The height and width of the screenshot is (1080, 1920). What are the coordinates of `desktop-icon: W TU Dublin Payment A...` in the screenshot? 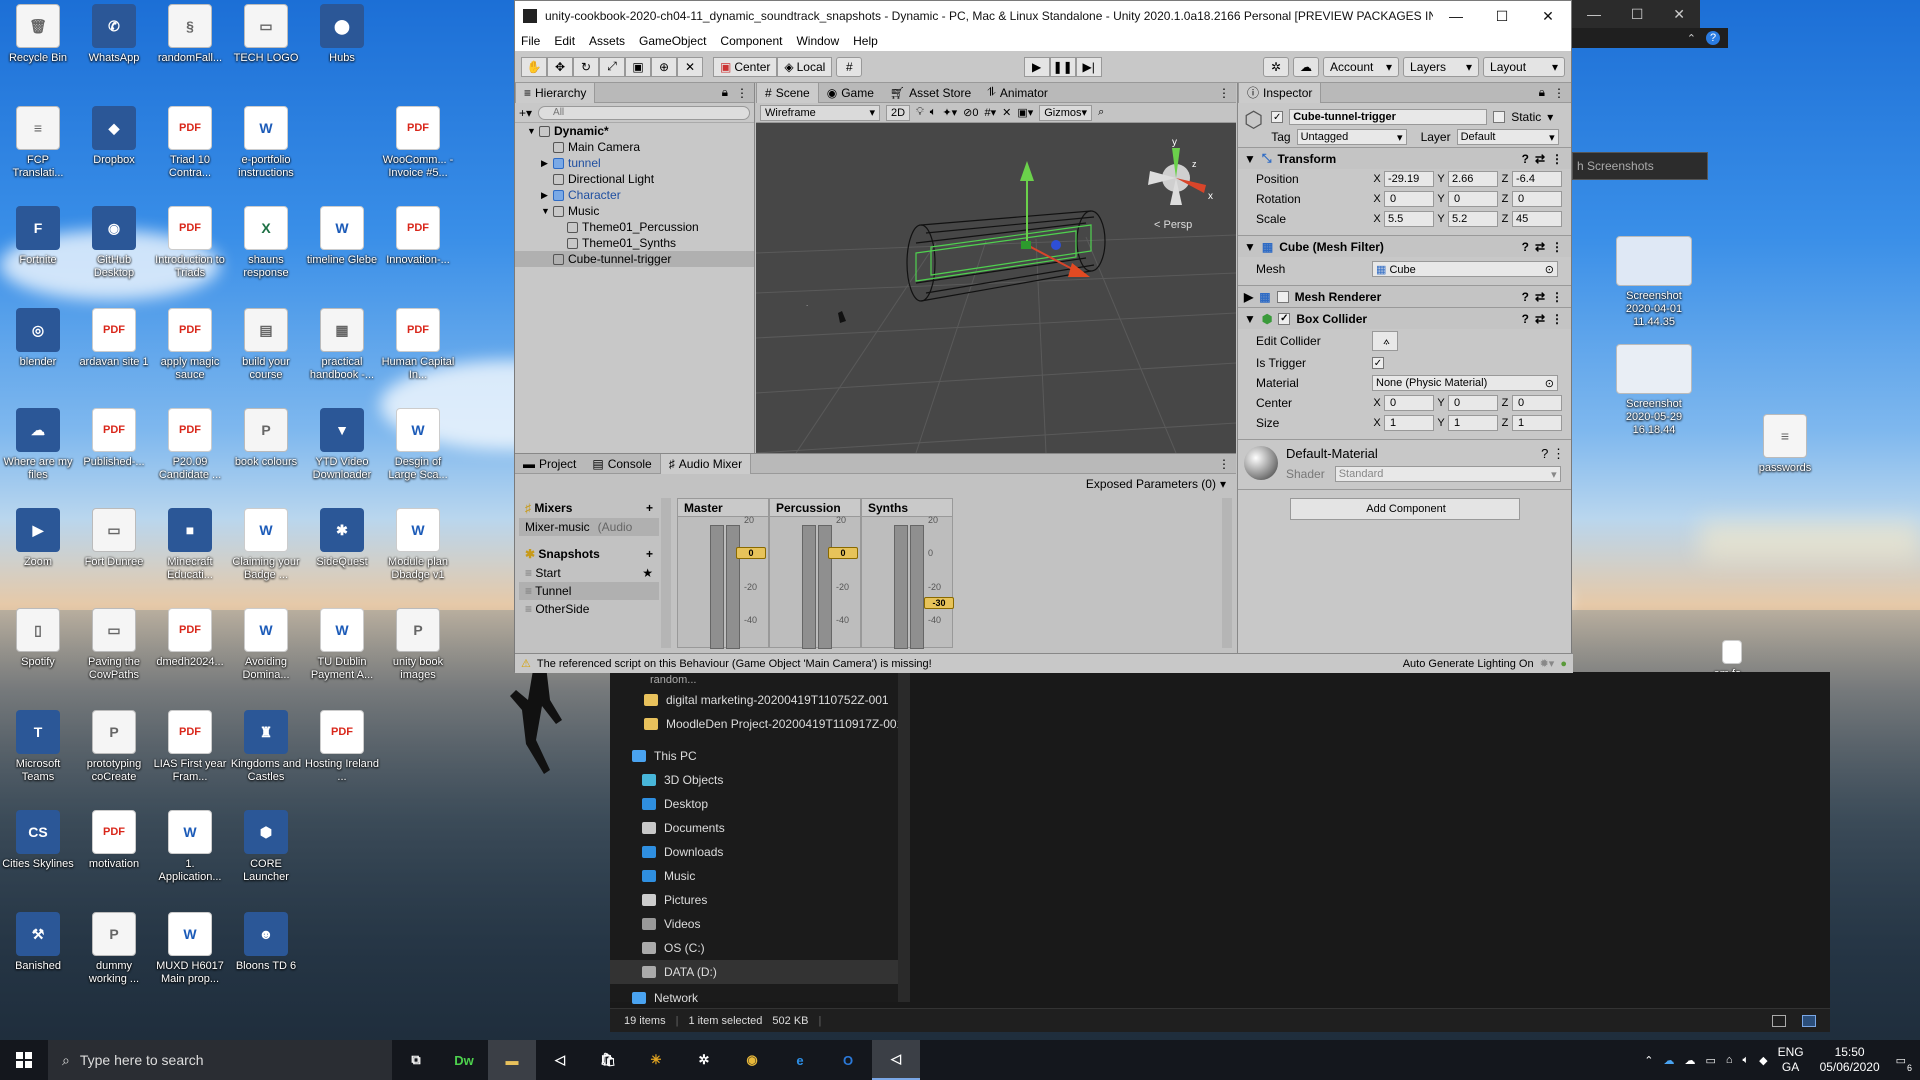 It's located at (342, 645).